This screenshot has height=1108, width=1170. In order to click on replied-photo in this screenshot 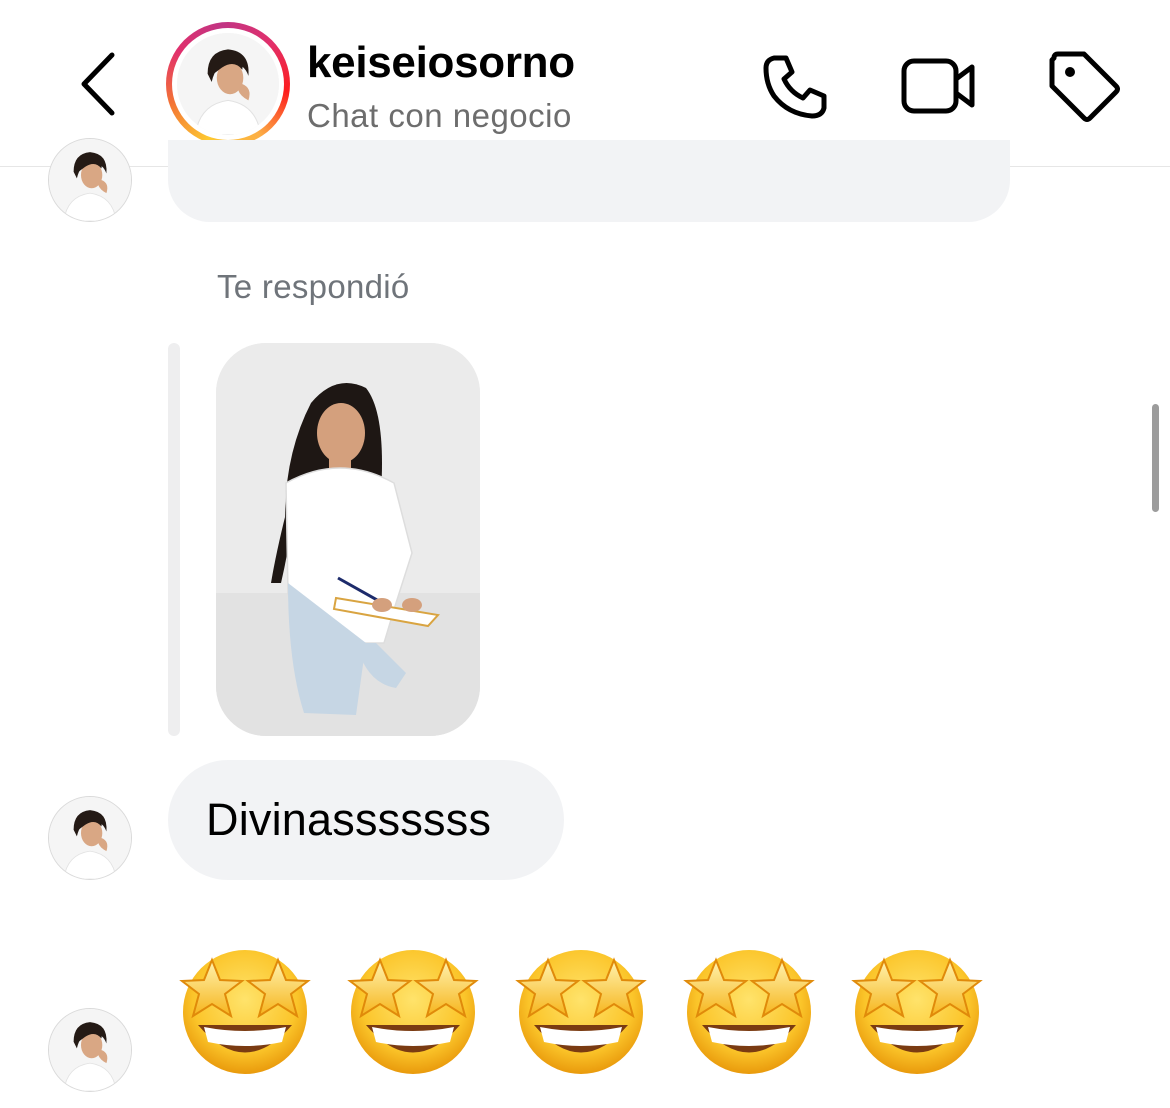, I will do `click(348, 539)`.